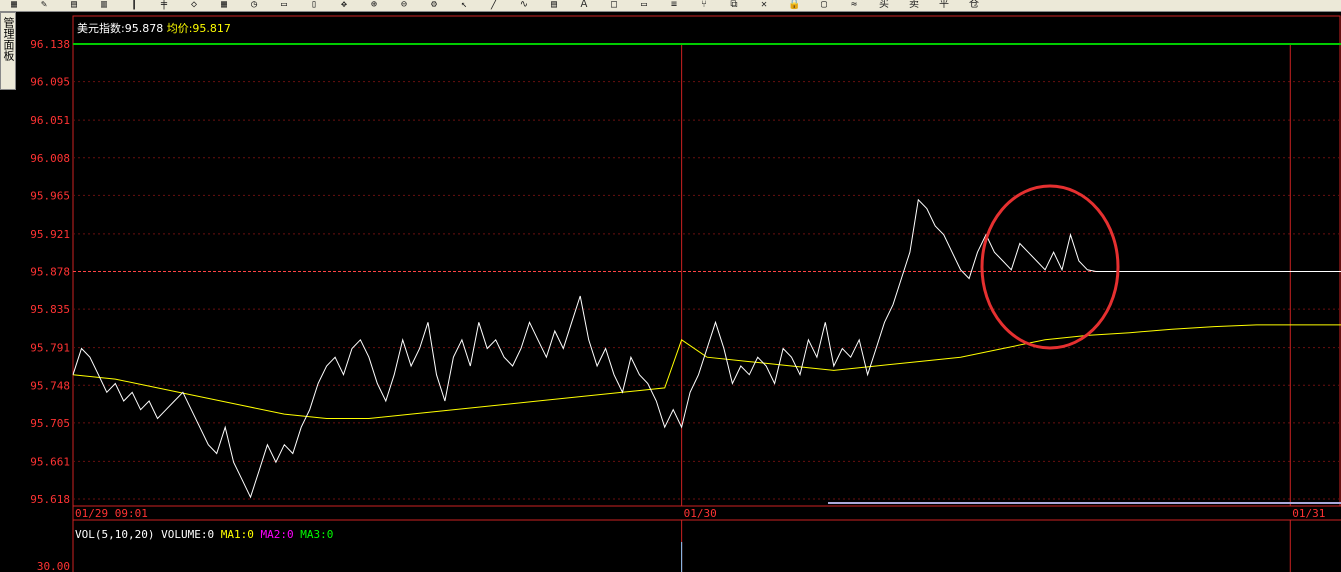 The height and width of the screenshot is (572, 1341). I want to click on y-tick-label: 95.878, so click(50, 272).